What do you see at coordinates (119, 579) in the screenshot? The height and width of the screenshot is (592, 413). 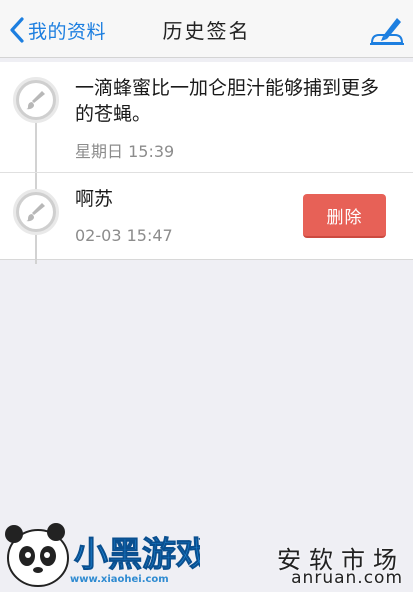 I see `watermark-site: www.xiaohei.com` at bounding box center [119, 579].